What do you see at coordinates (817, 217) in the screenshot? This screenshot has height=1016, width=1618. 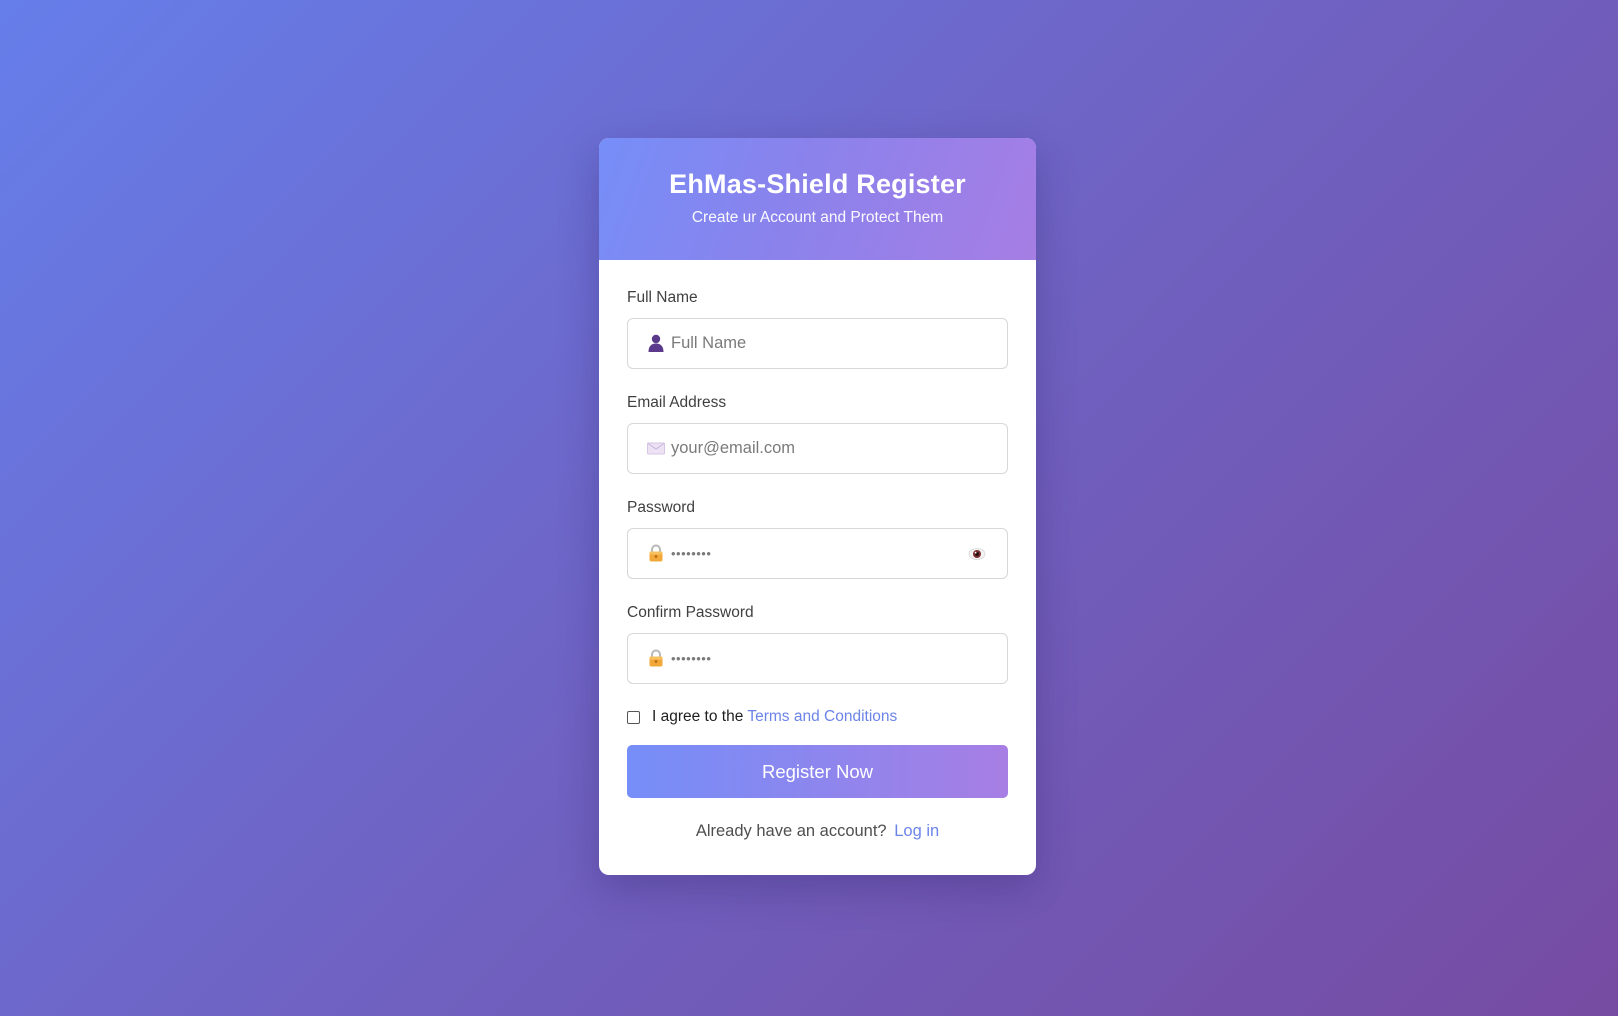 I see `page-subtitle: Create ur Account and Protect Them` at bounding box center [817, 217].